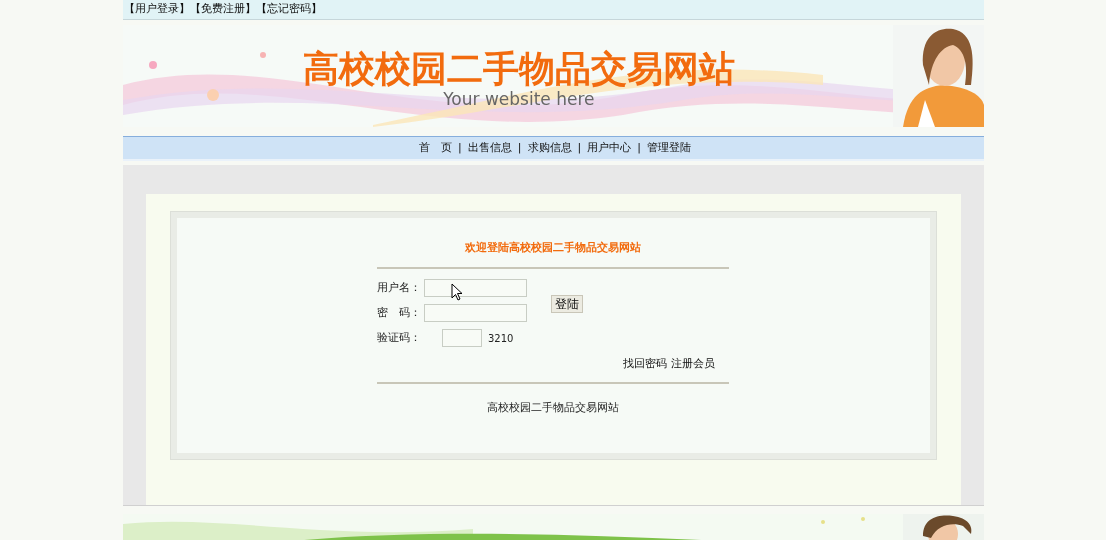  What do you see at coordinates (553, 408) in the screenshot?
I see `login-footer-text: 高校校园二手物品交易网站` at bounding box center [553, 408].